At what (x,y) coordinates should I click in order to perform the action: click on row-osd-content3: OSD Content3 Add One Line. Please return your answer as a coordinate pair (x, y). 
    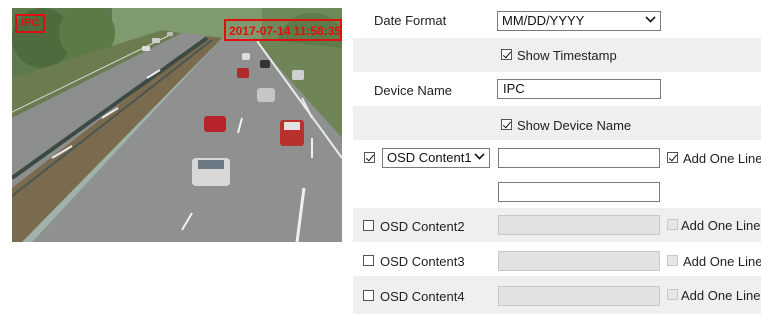
    Looking at the image, I should click on (557, 259).